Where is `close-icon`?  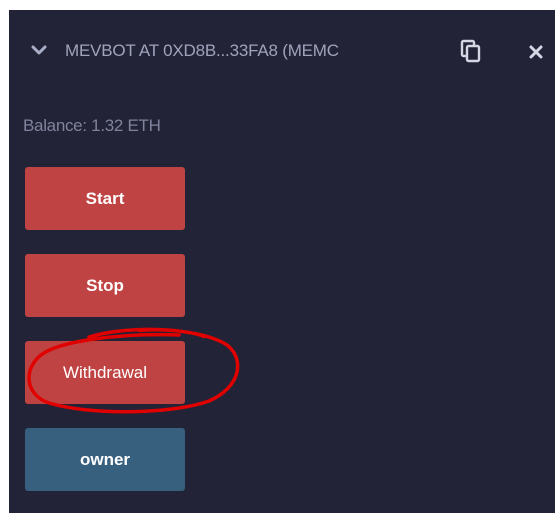 close-icon is located at coordinates (536, 52).